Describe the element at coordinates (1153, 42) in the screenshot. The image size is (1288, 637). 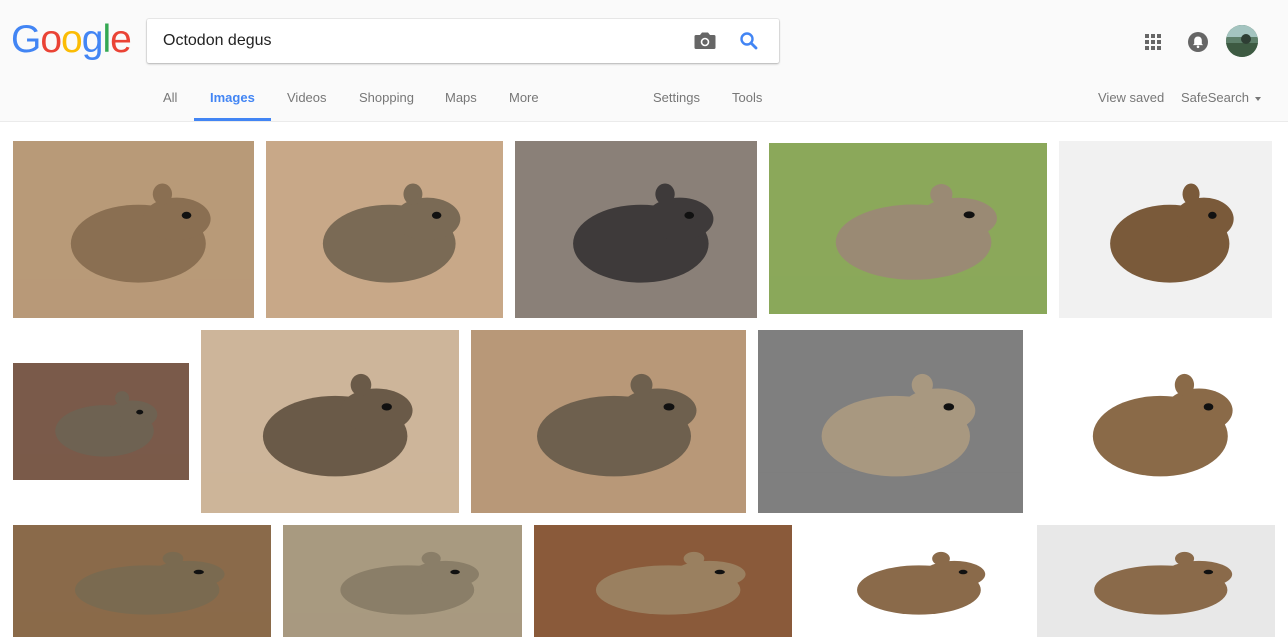
I see `apps-grid-icon` at that location.